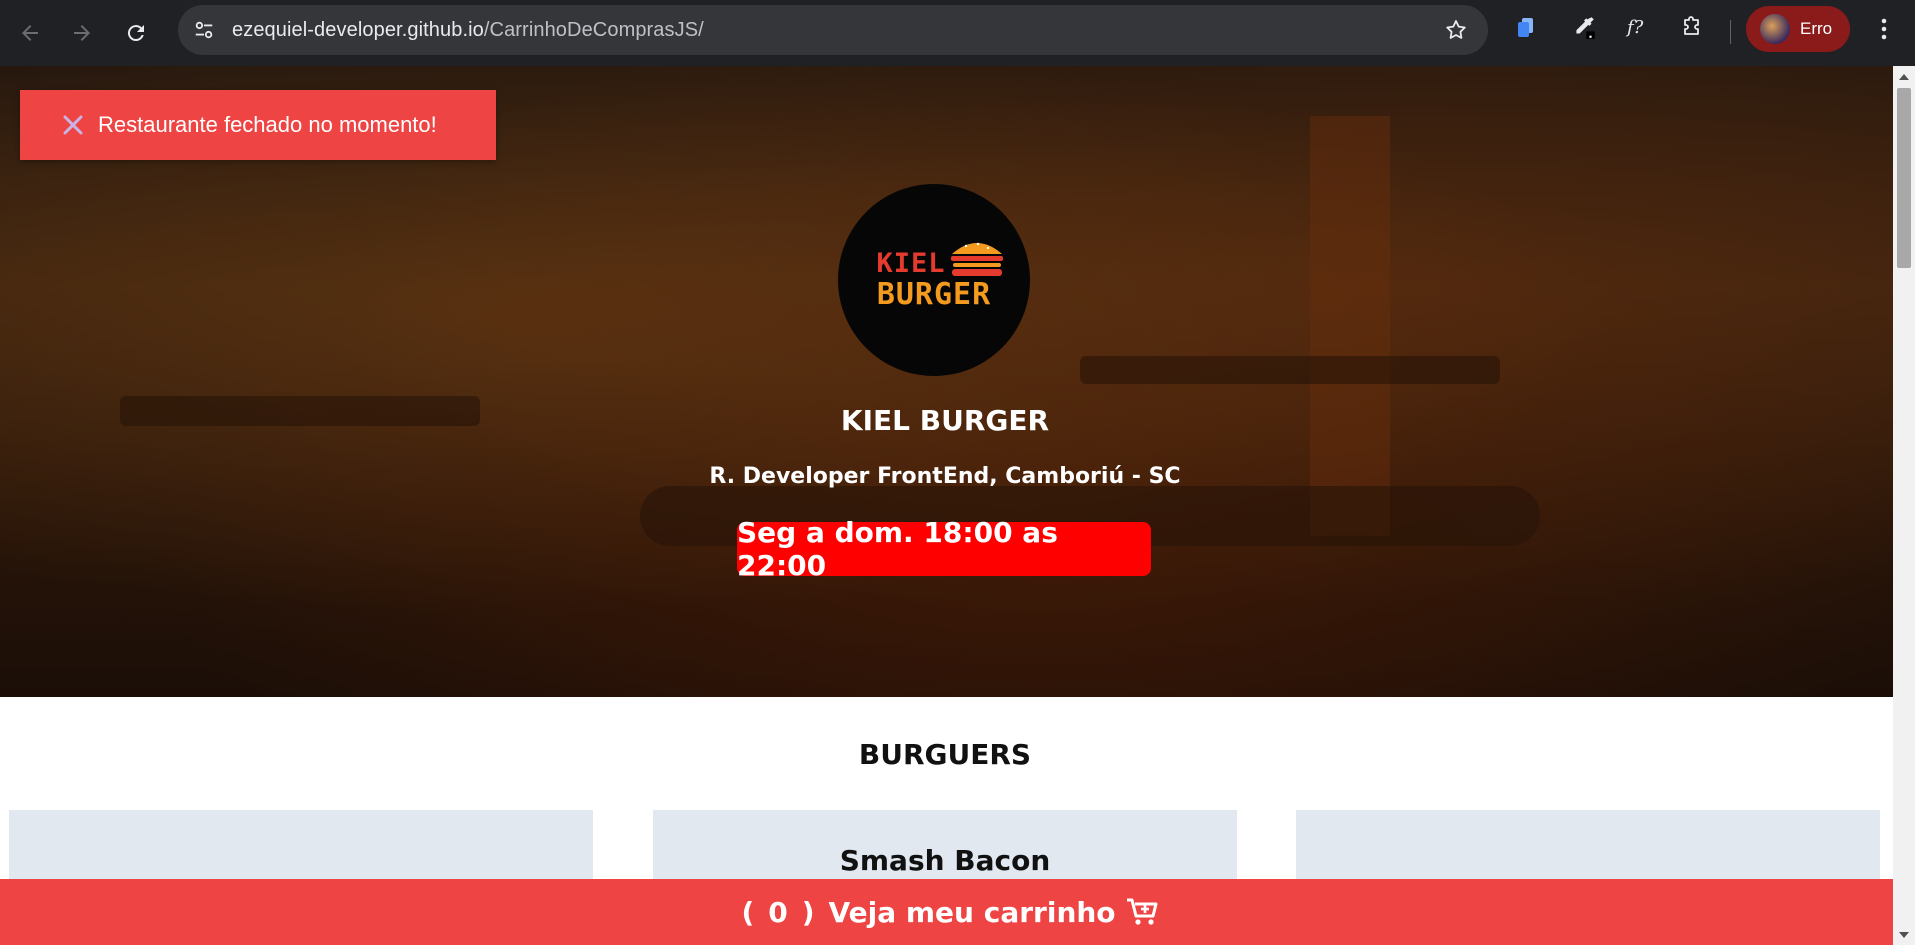  Describe the element at coordinates (934, 294) in the screenshot. I see `logo-text-line2: BURGER` at that location.